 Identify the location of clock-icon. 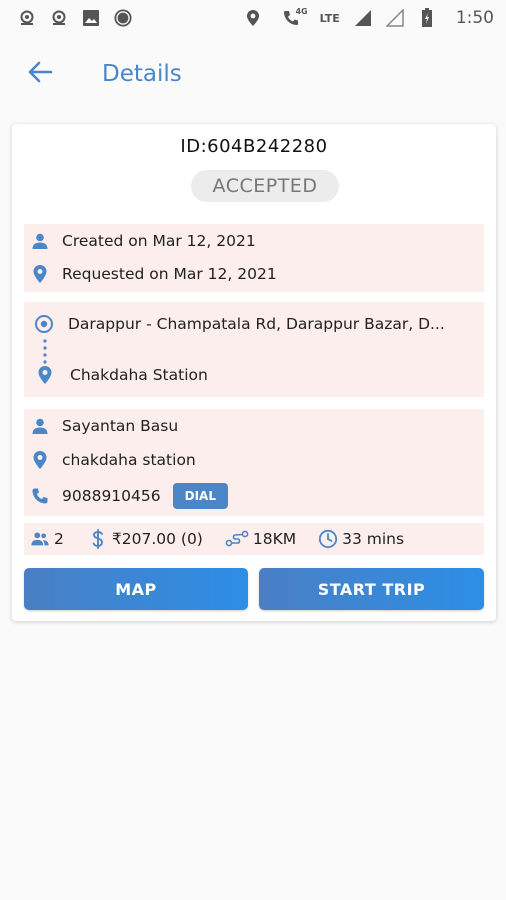
(328, 539).